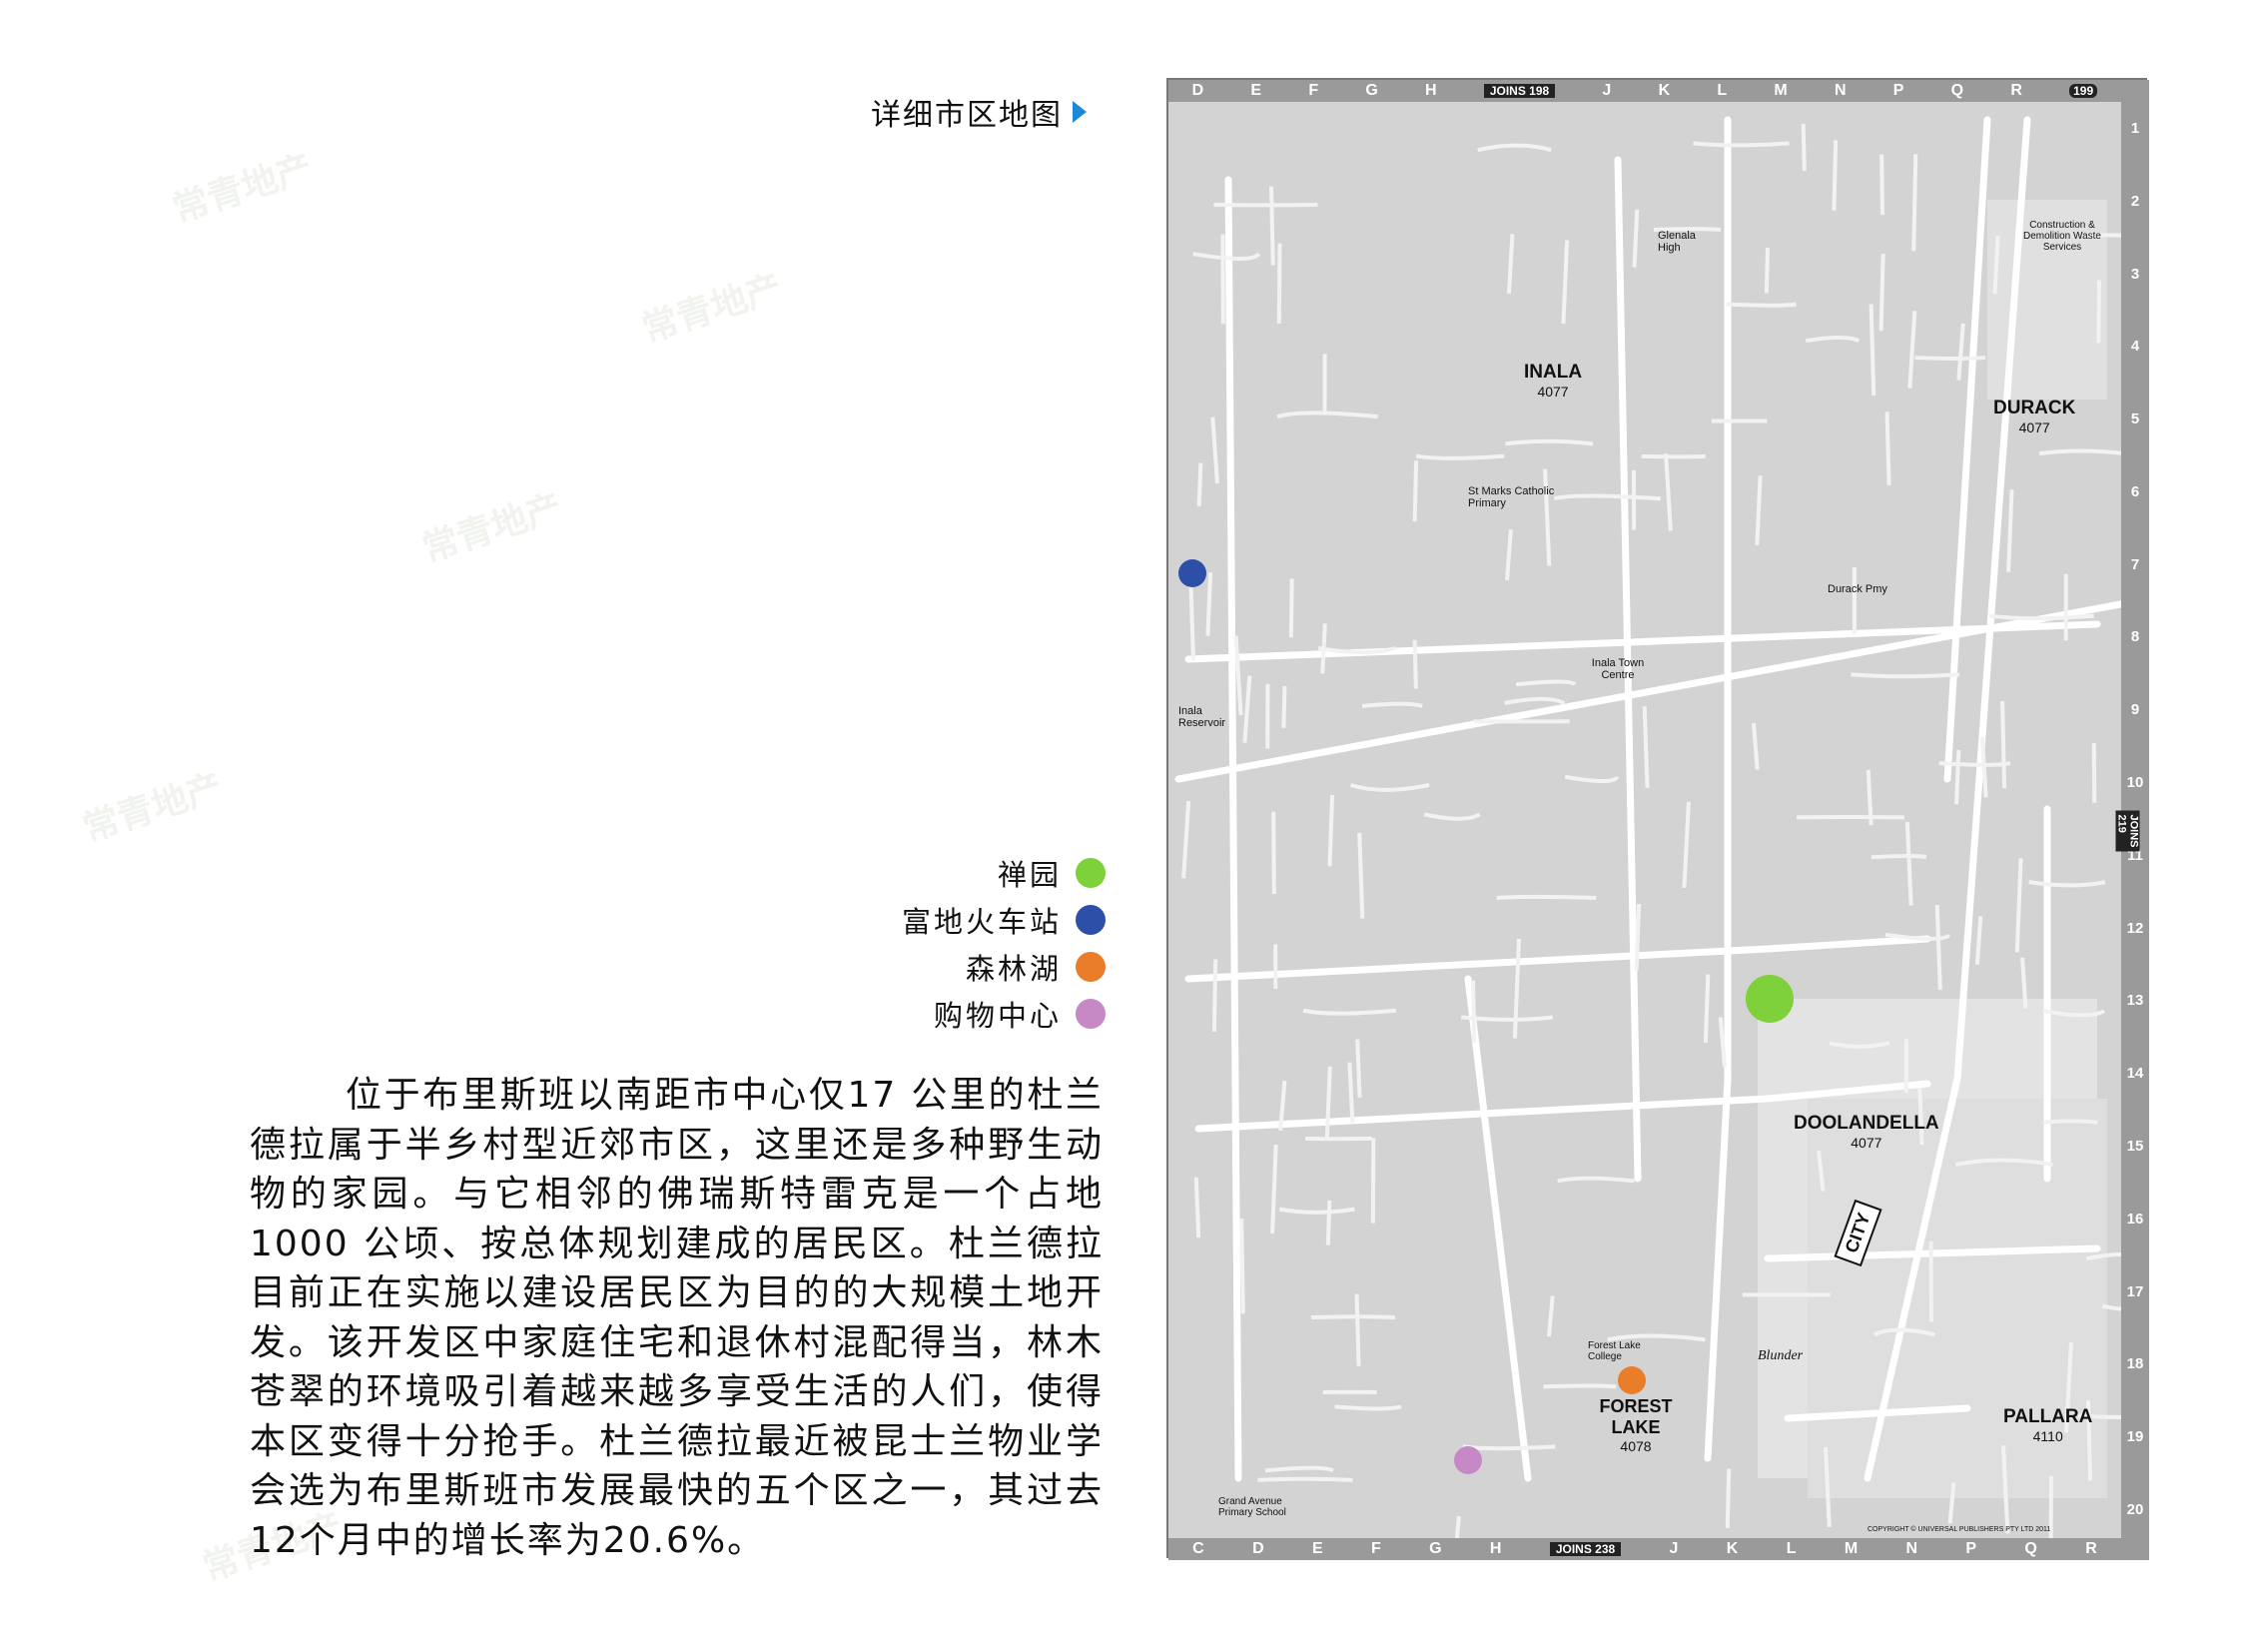  I want to click on suburb-label: FOREST LAKE 4078, so click(1636, 1425).